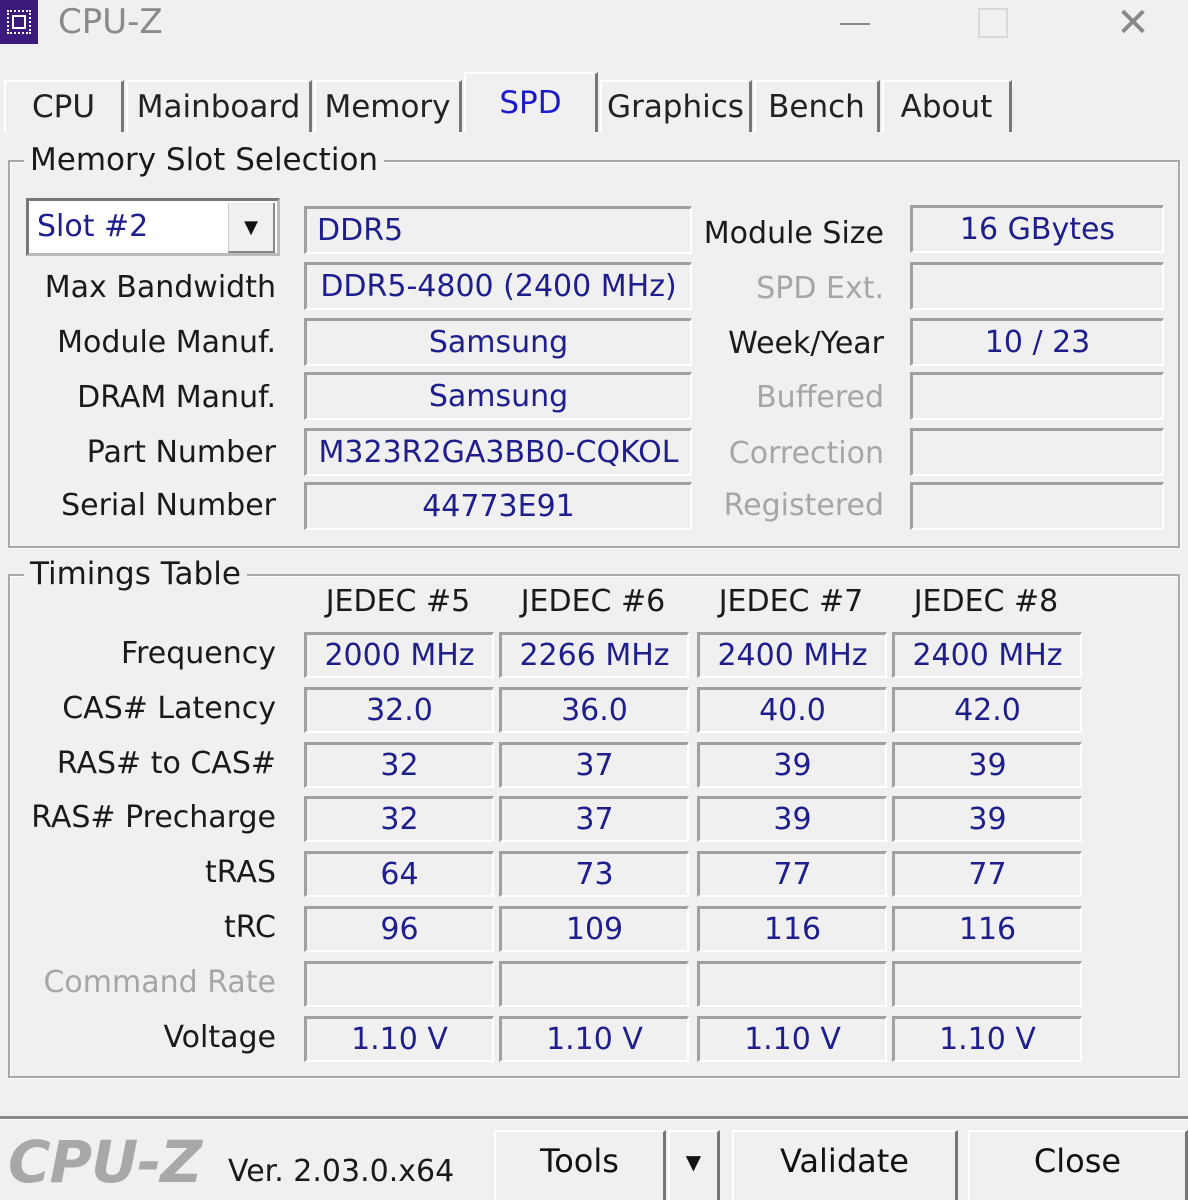 The image size is (1188, 1200). What do you see at coordinates (153, 817) in the screenshot?
I see `ras-precharge-label: RAS# Precharge` at bounding box center [153, 817].